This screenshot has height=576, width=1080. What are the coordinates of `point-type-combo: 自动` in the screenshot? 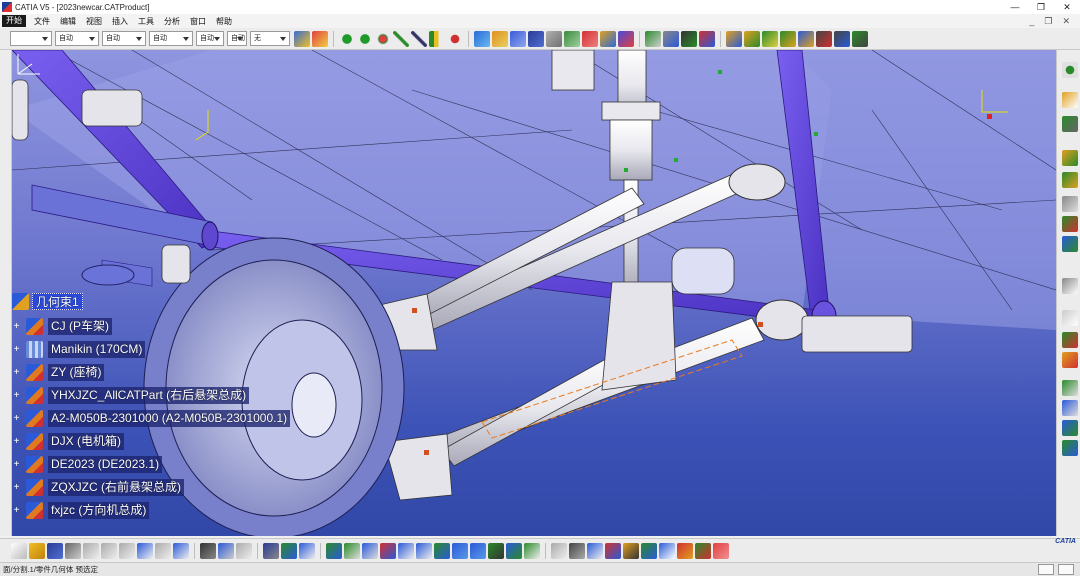 It's located at (210, 38).